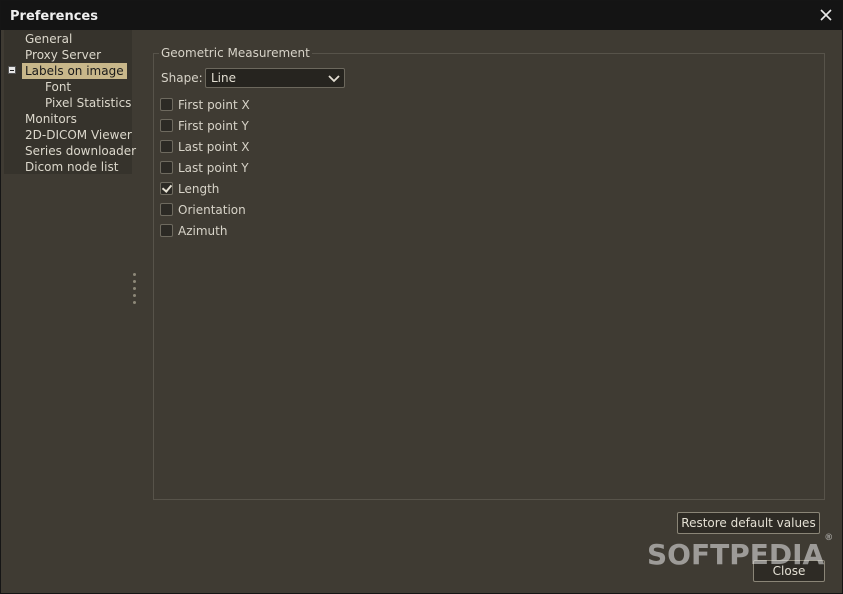  Describe the element at coordinates (54, 16) in the screenshot. I see `window-title: Preferences` at that location.